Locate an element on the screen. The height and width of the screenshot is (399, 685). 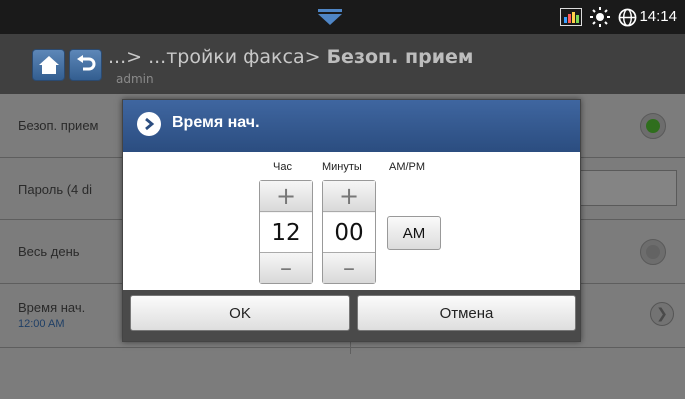
home-icon is located at coordinates (48, 65).